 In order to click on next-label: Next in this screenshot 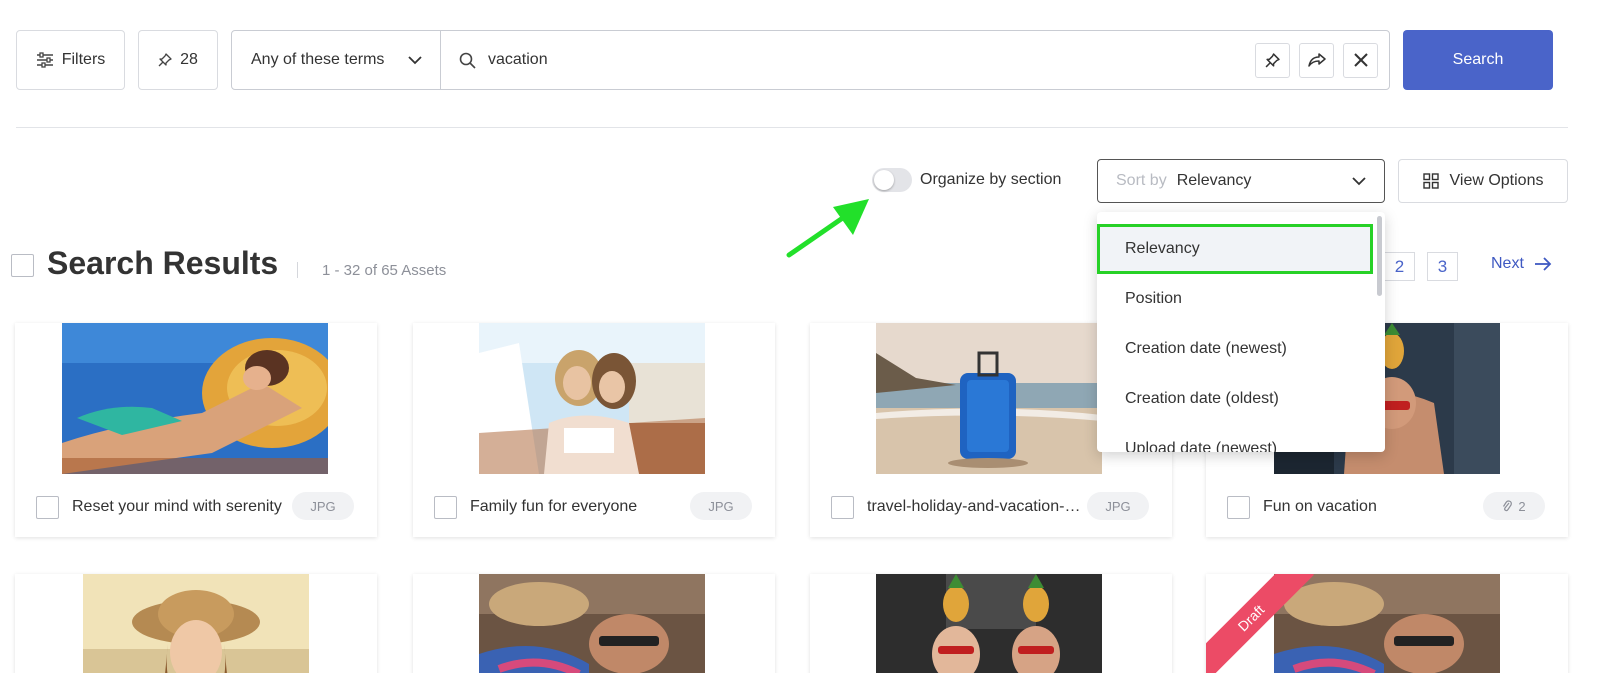, I will do `click(1507, 263)`.